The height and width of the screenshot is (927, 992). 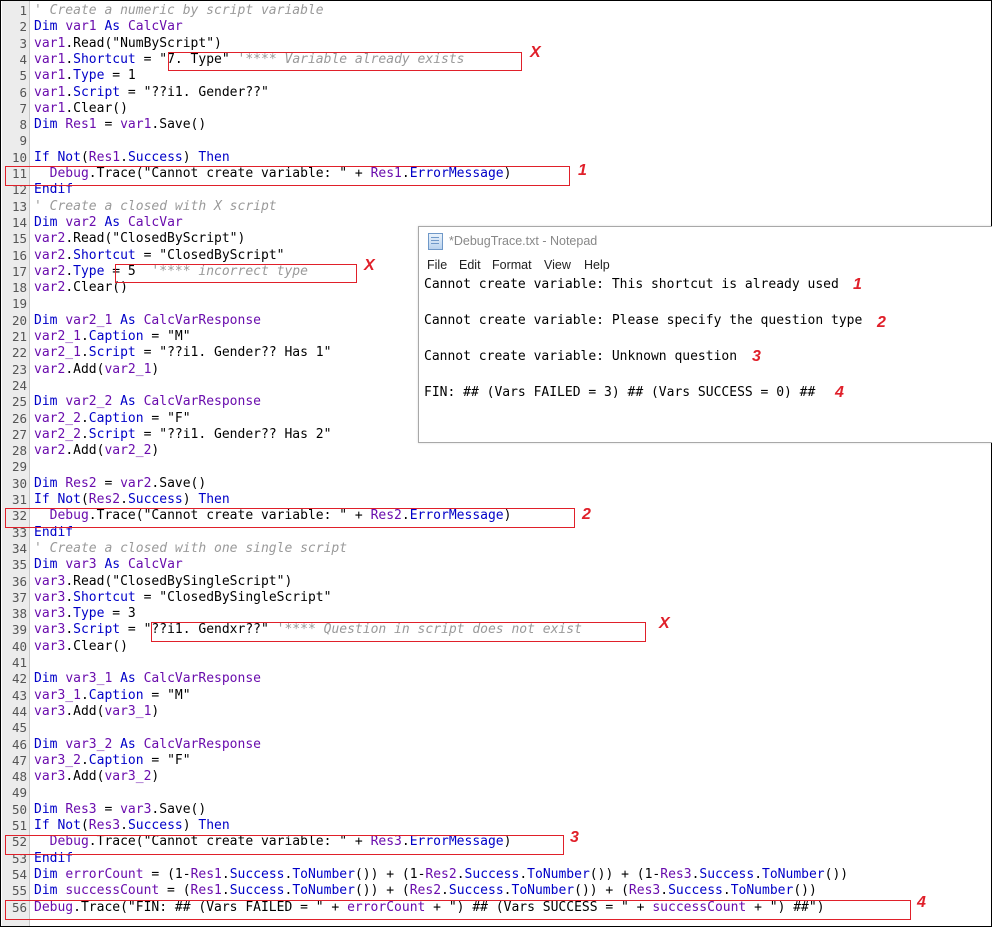 I want to click on code-token: var1, so click(x=50, y=92).